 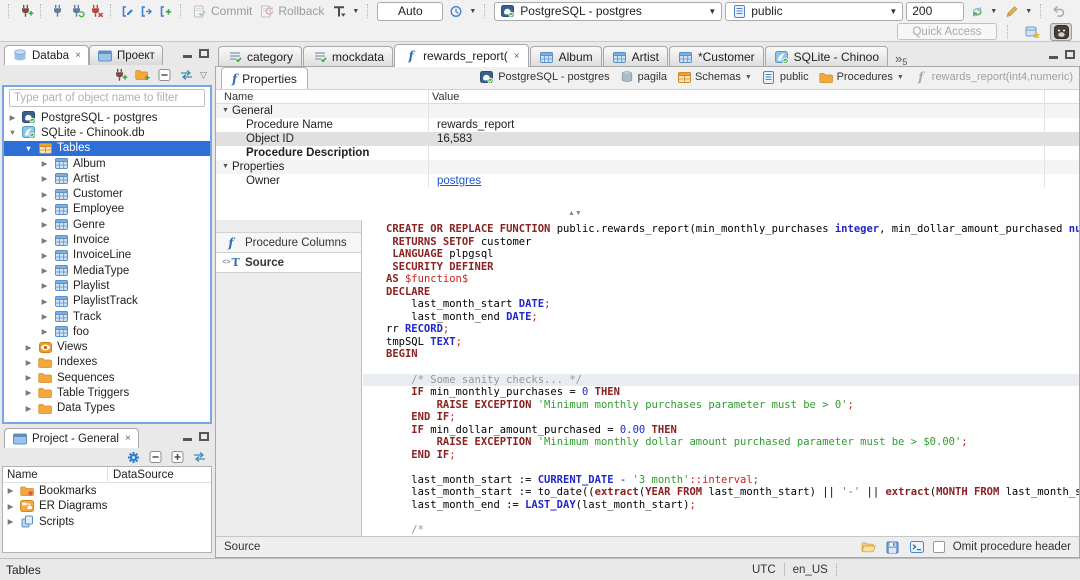 What do you see at coordinates (107, 346) in the screenshot?
I see `tree-item-views: ▶ Views` at bounding box center [107, 346].